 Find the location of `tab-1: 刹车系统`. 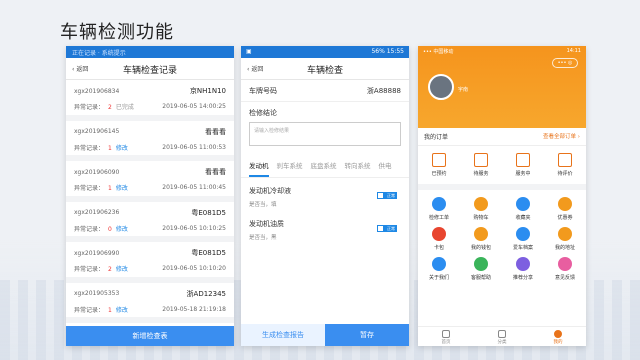

tab-1: 刹车系统 is located at coordinates (290, 168).